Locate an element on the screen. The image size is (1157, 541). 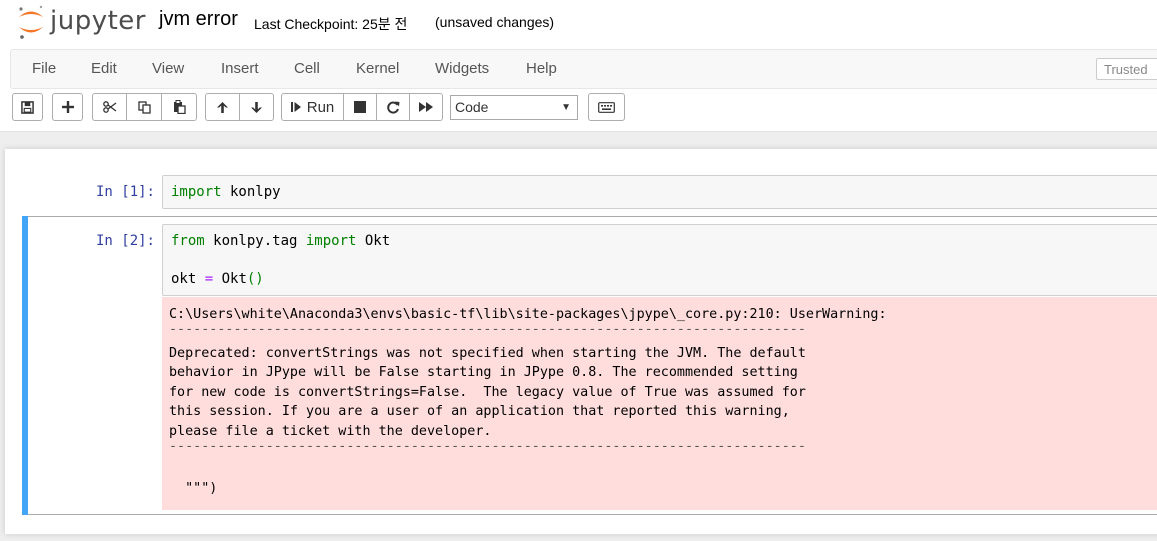
save-icon is located at coordinates (27, 107).